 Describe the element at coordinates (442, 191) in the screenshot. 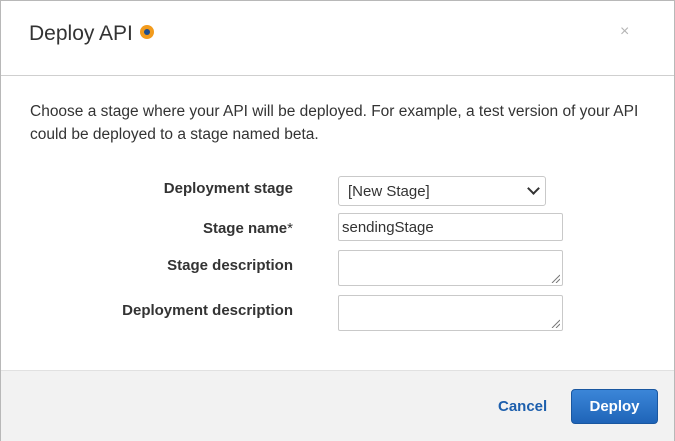

I see `deployment-stage-select: [New Stage]` at that location.